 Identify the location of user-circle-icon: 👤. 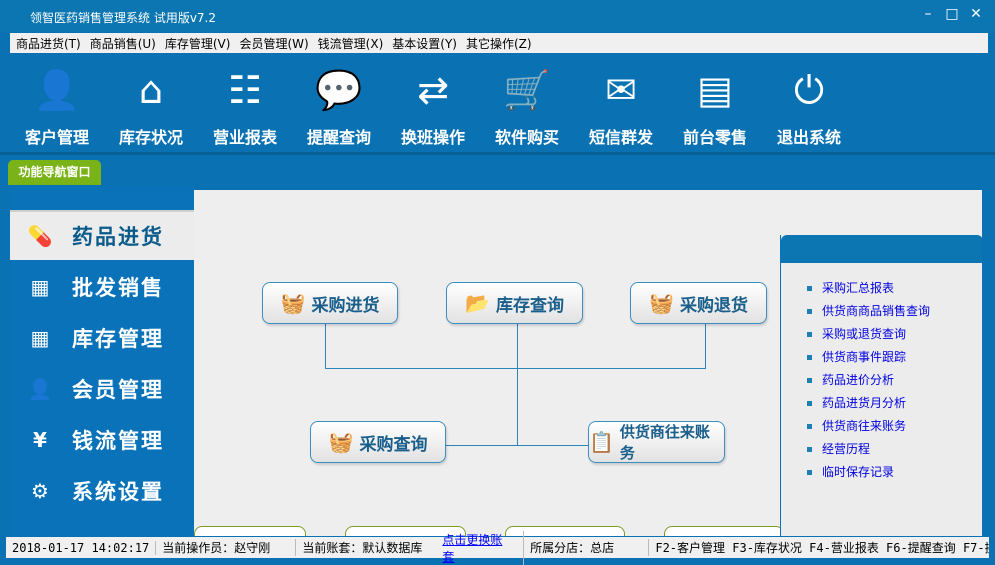
(57, 90).